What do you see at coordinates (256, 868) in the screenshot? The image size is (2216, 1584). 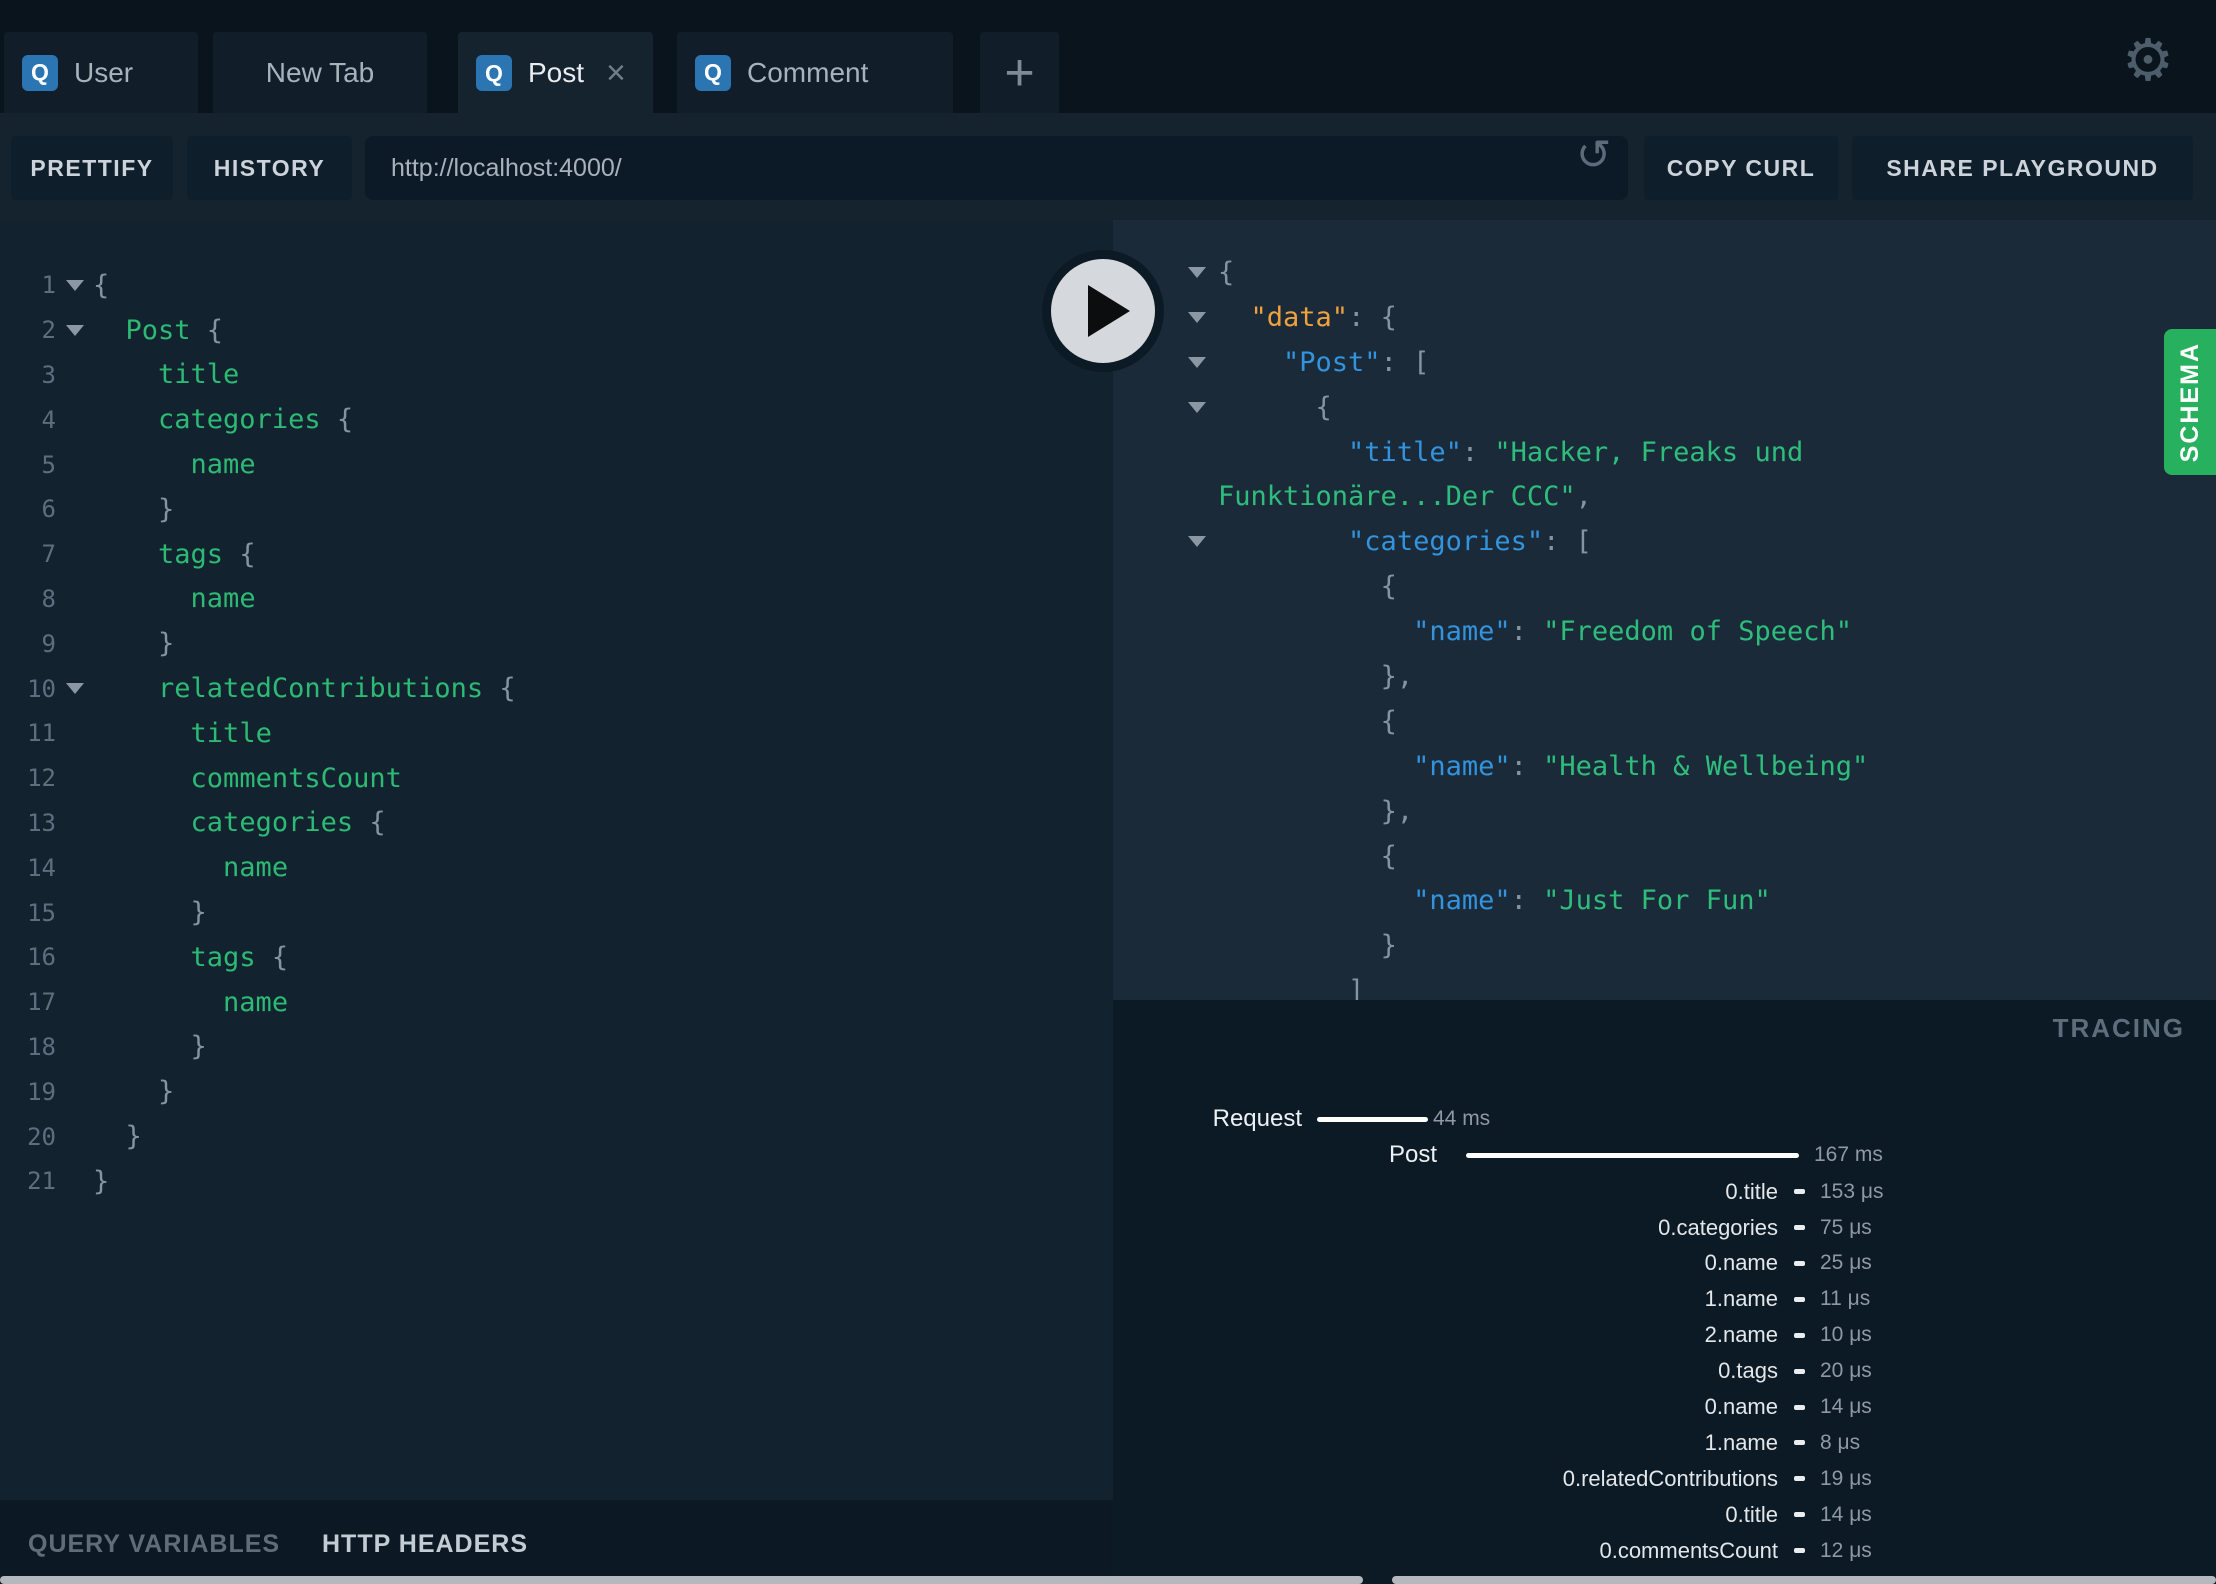 I see `code-text: name` at bounding box center [256, 868].